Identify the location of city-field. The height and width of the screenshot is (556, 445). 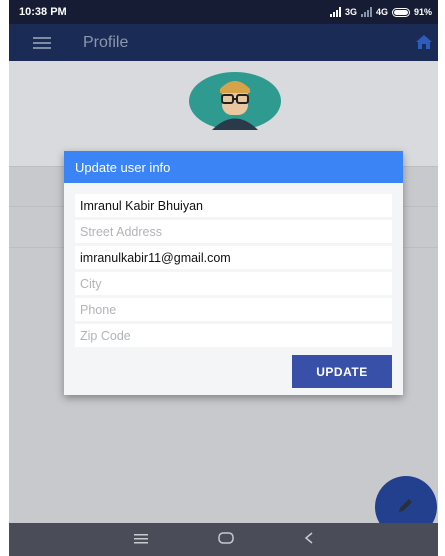
(233, 283).